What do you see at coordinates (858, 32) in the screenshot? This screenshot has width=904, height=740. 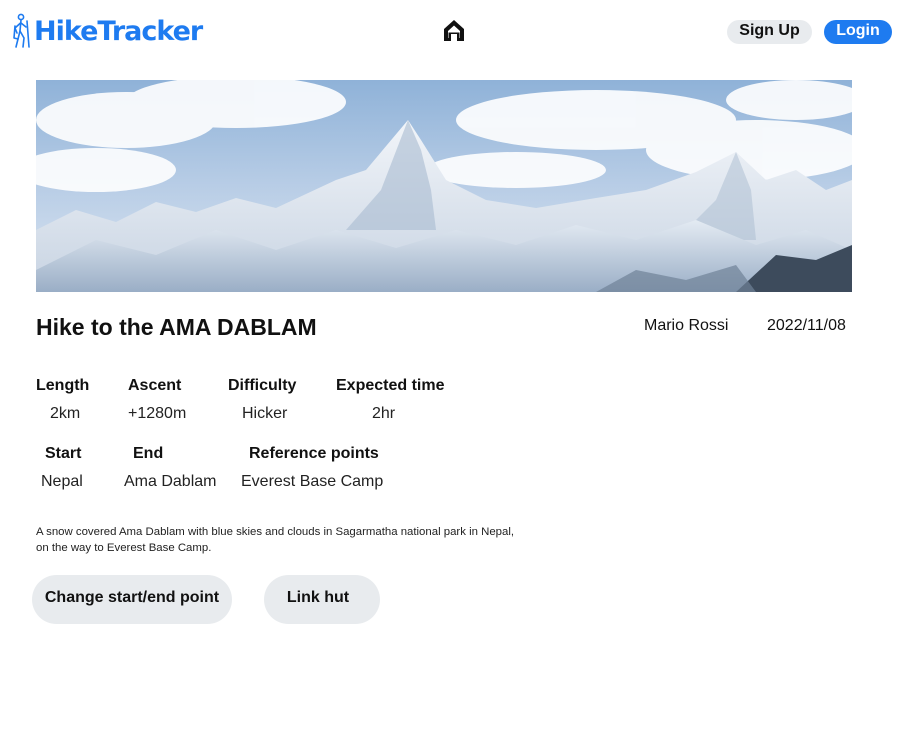 I see `login-button: Login` at bounding box center [858, 32].